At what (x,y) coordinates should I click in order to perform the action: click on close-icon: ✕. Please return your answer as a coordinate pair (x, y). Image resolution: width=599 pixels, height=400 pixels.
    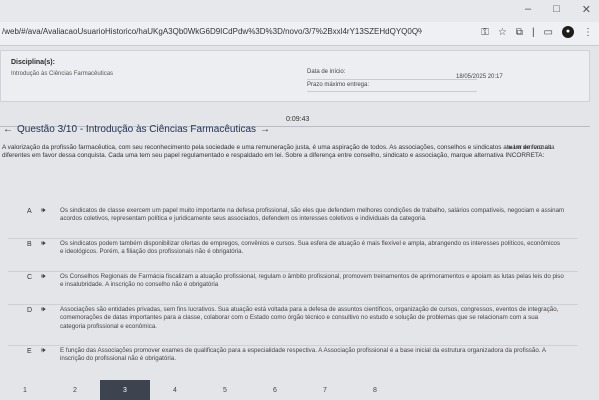
    Looking at the image, I should click on (586, 9).